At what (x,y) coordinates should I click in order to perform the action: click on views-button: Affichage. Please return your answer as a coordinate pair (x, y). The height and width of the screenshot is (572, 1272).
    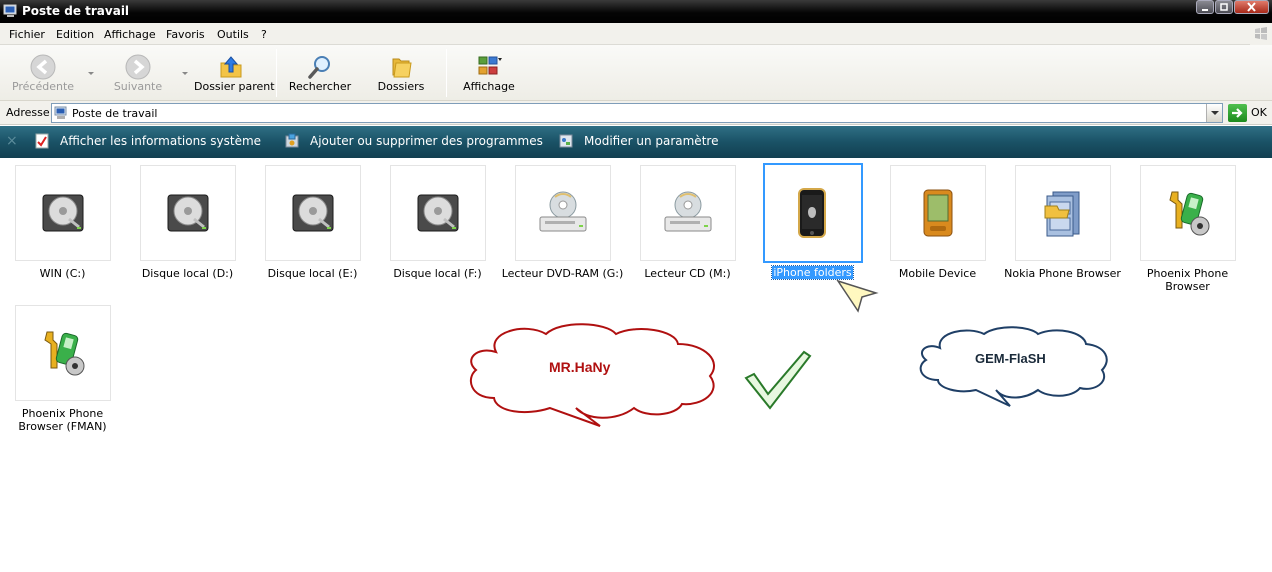
    Looking at the image, I should click on (489, 73).